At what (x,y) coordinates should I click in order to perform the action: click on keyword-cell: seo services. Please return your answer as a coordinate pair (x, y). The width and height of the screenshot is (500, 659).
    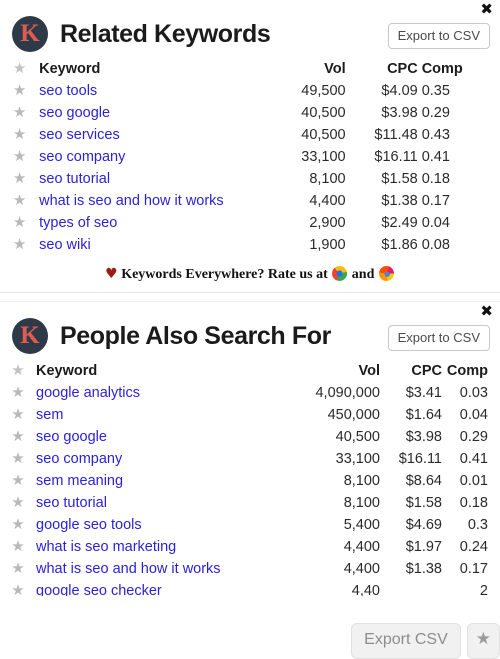
    Looking at the image, I should click on (153, 135).